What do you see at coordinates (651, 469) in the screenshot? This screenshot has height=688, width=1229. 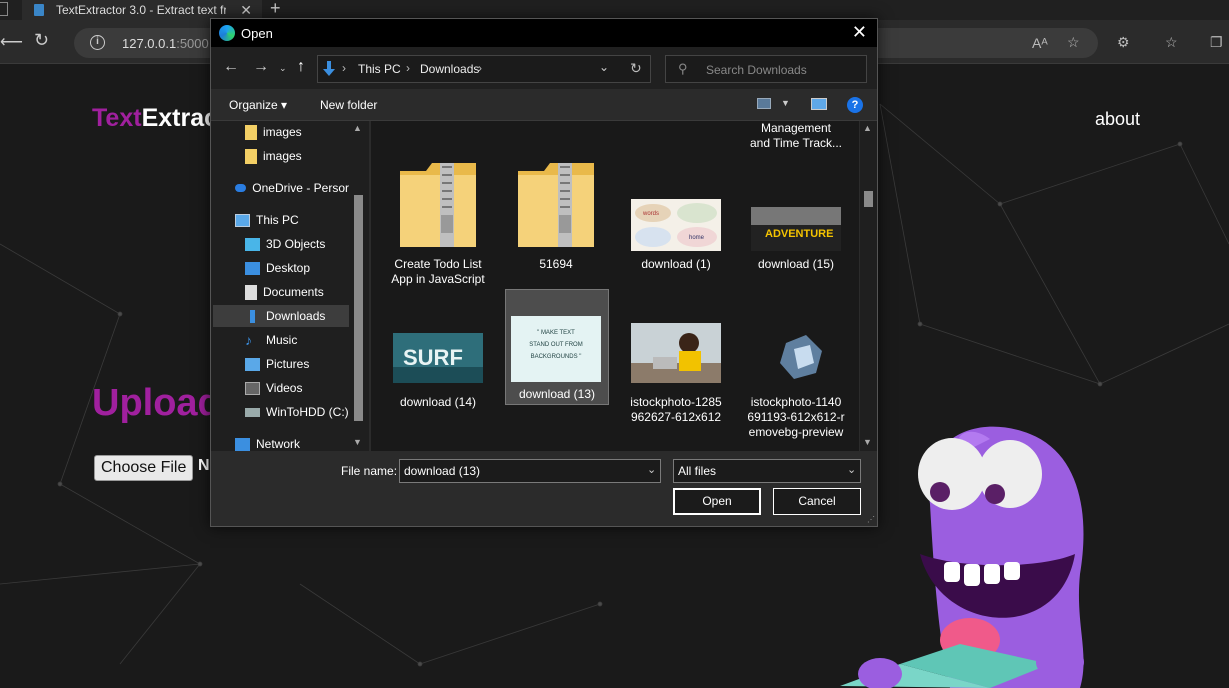 I see `file-name-dropdown-chevron-icon: ⌄` at bounding box center [651, 469].